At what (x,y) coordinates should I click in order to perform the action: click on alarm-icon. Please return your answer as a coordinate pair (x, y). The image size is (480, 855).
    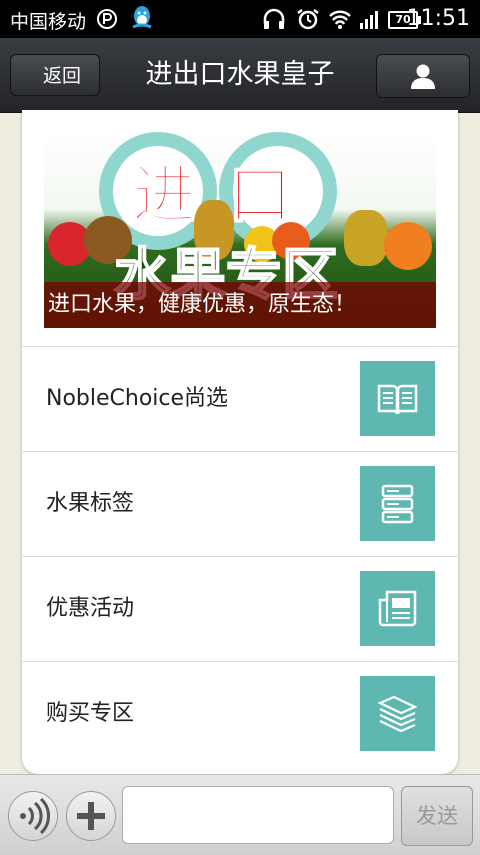
    Looking at the image, I should click on (308, 21).